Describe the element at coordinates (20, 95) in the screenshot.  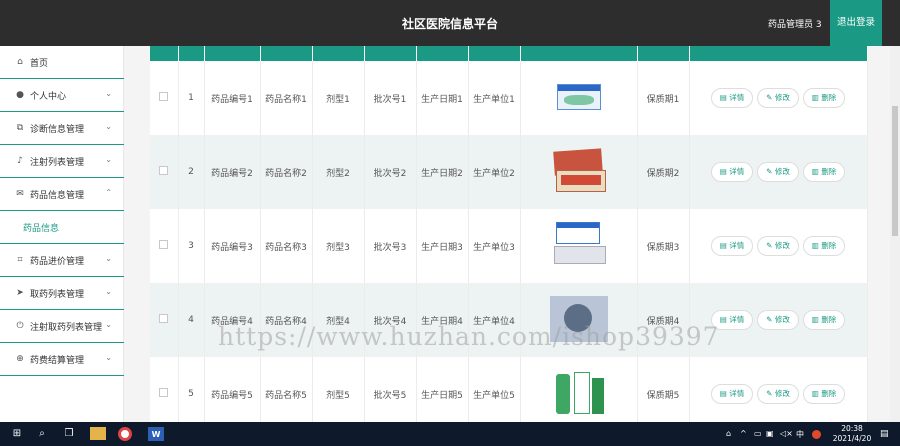
I see `user-icon: ●` at that location.